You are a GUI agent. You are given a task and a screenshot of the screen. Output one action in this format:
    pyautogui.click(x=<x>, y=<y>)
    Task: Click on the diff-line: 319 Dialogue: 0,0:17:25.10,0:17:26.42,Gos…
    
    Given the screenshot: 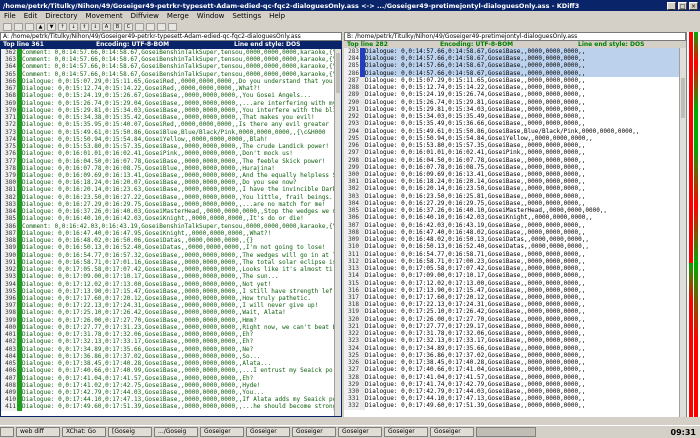 What is the action you would take?
    pyautogui.click(x=515, y=312)
    